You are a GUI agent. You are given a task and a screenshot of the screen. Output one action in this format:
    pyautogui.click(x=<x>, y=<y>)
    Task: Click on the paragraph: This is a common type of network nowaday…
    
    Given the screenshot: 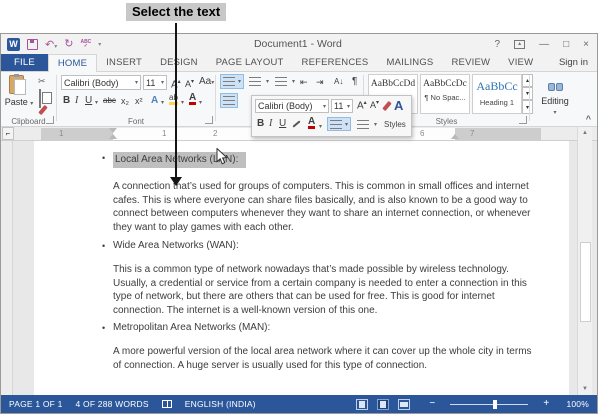 What is the action you would take?
    pyautogui.click(x=325, y=290)
    